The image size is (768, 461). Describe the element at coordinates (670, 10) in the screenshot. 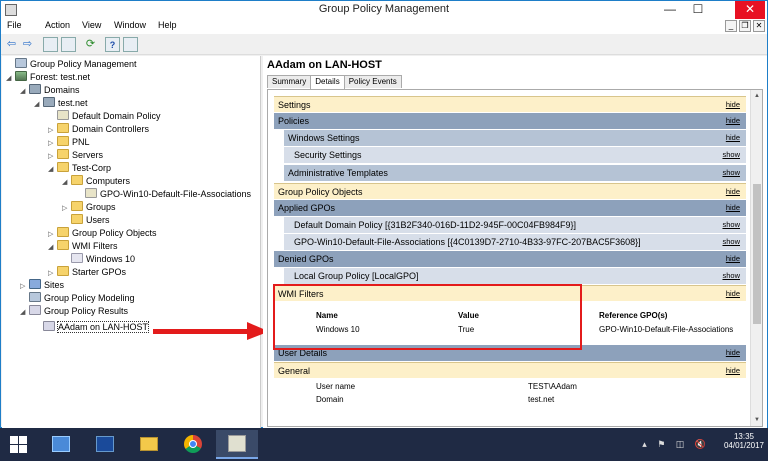

I see `minimize-button: —` at that location.